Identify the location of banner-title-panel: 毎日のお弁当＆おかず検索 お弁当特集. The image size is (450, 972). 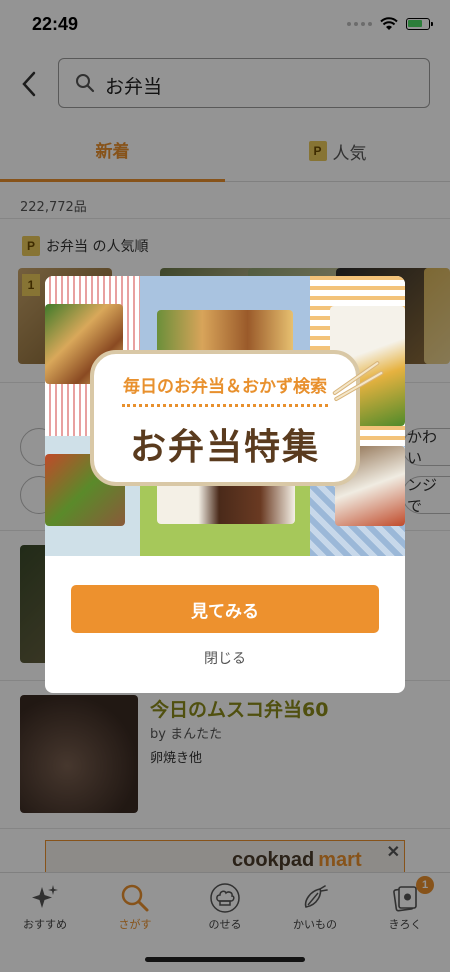
(225, 418).